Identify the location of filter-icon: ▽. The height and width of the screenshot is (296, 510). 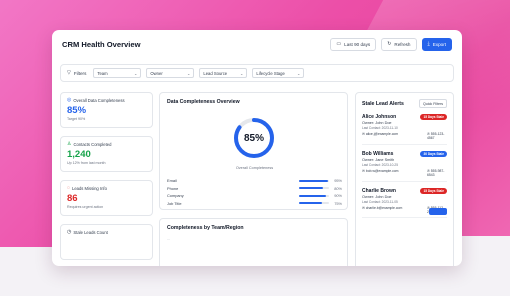
(69, 72).